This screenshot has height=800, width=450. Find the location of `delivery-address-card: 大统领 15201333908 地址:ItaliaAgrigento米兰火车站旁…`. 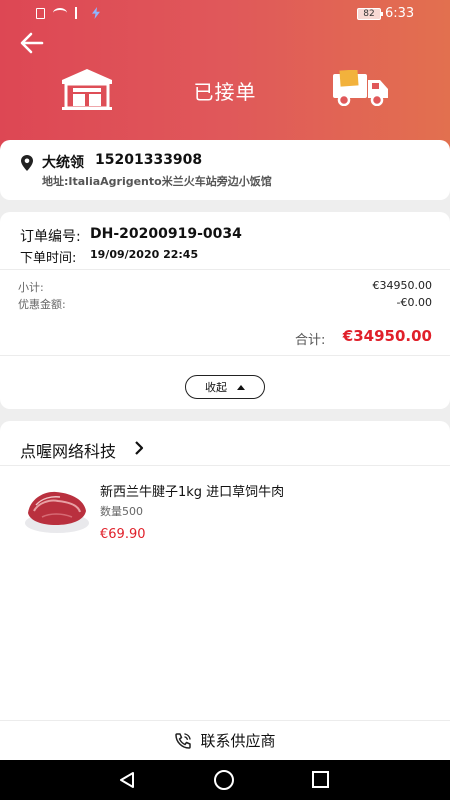

delivery-address-card: 大统领 15201333908 地址:ItaliaAgrigento米兰火车站旁… is located at coordinates (225, 170).